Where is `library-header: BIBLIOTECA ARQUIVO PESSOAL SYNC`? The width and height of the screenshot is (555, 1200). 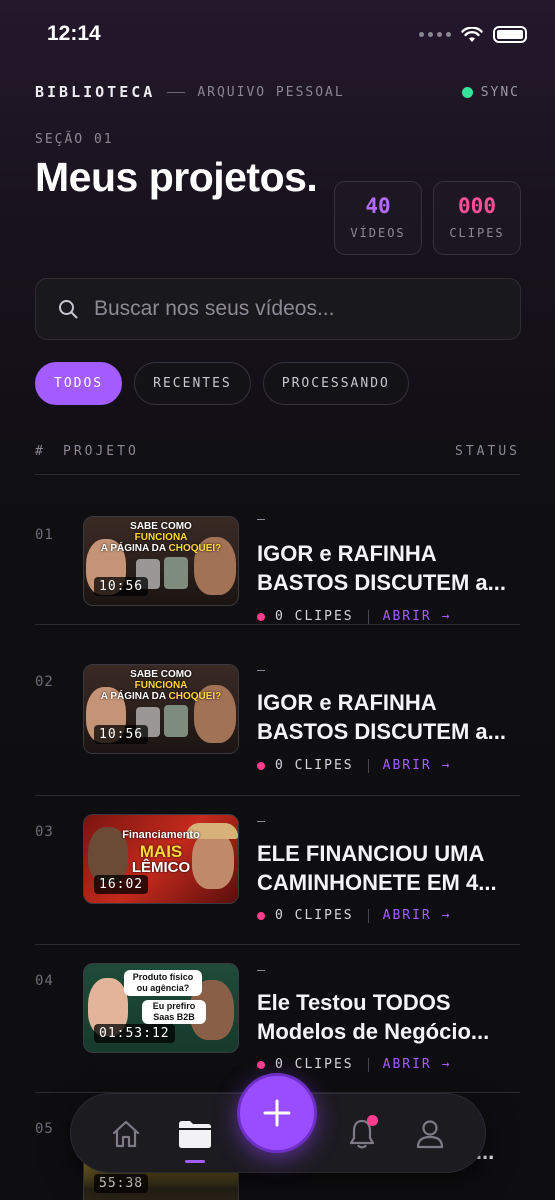 library-header: BIBLIOTECA ARQUIVO PESSOAL SYNC is located at coordinates (277, 92).